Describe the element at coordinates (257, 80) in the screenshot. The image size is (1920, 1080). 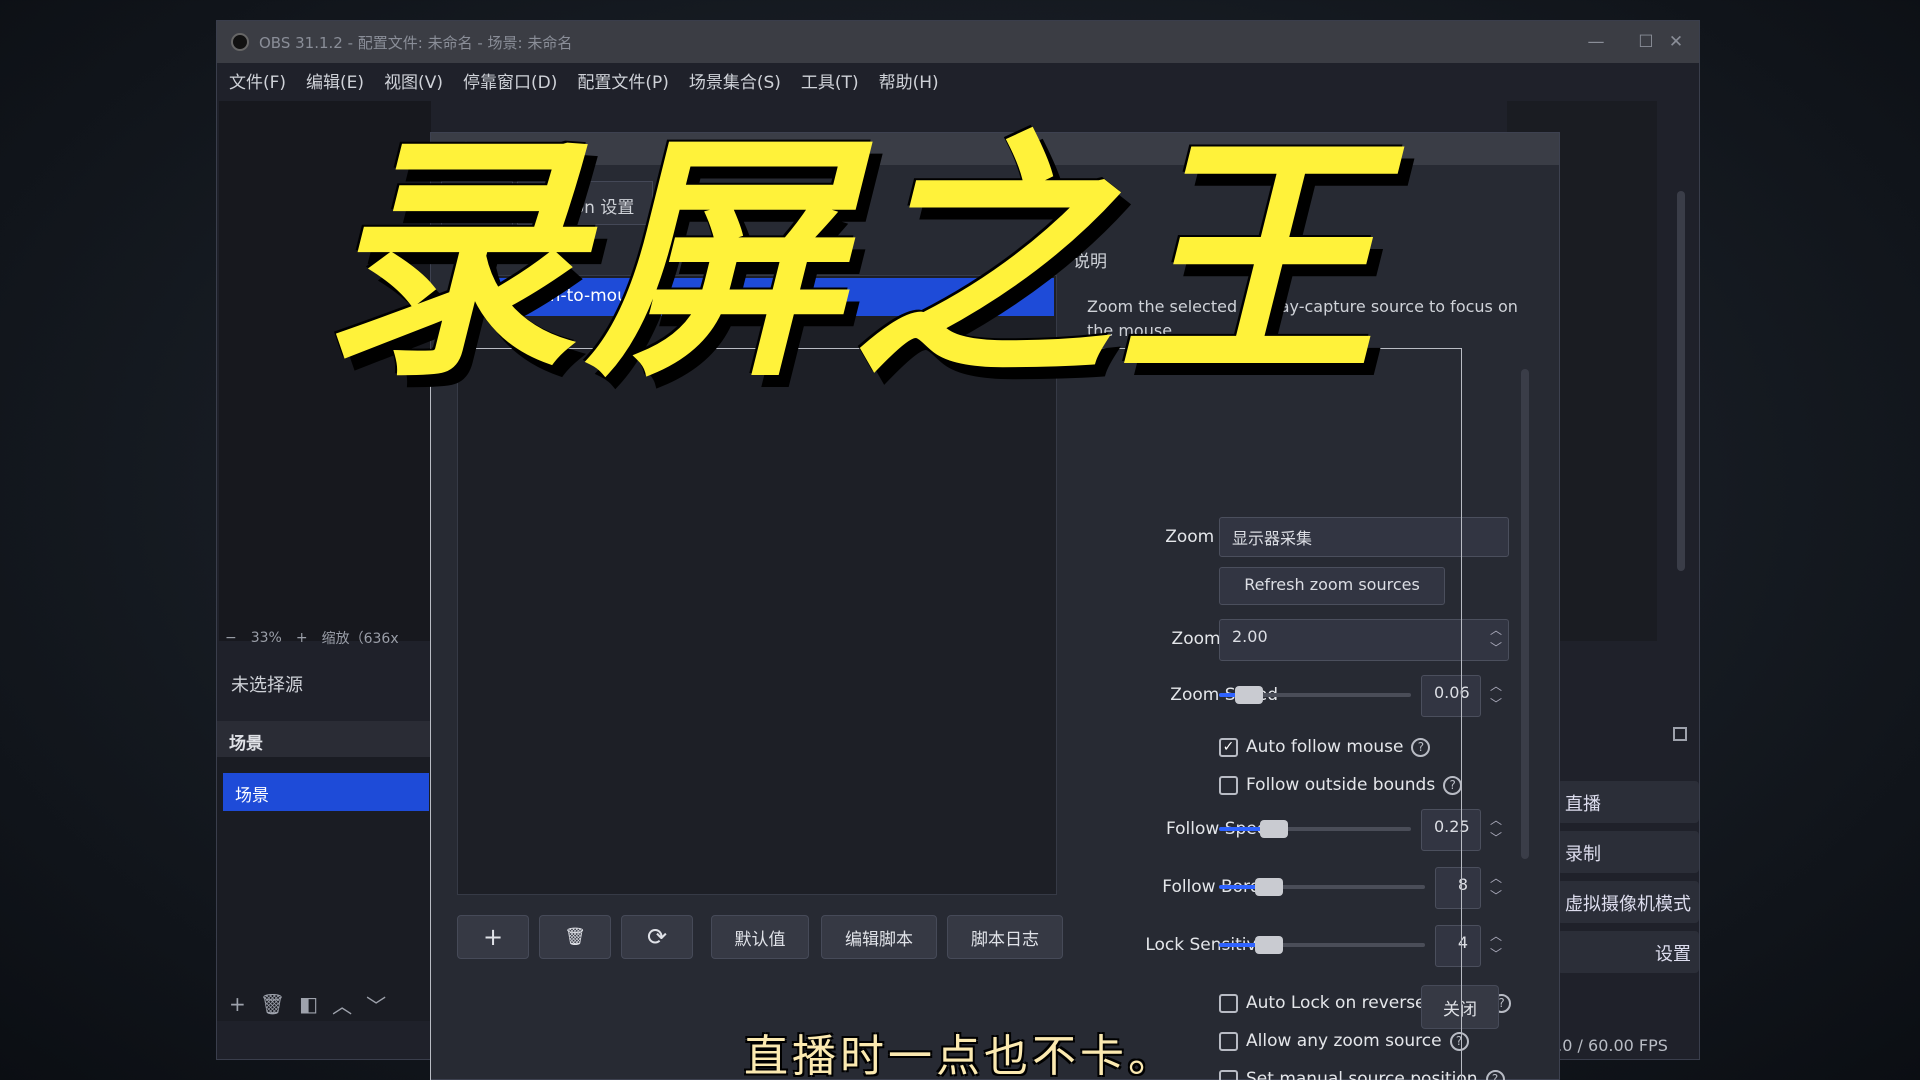
I see `menu-file: 文件(F)` at that location.